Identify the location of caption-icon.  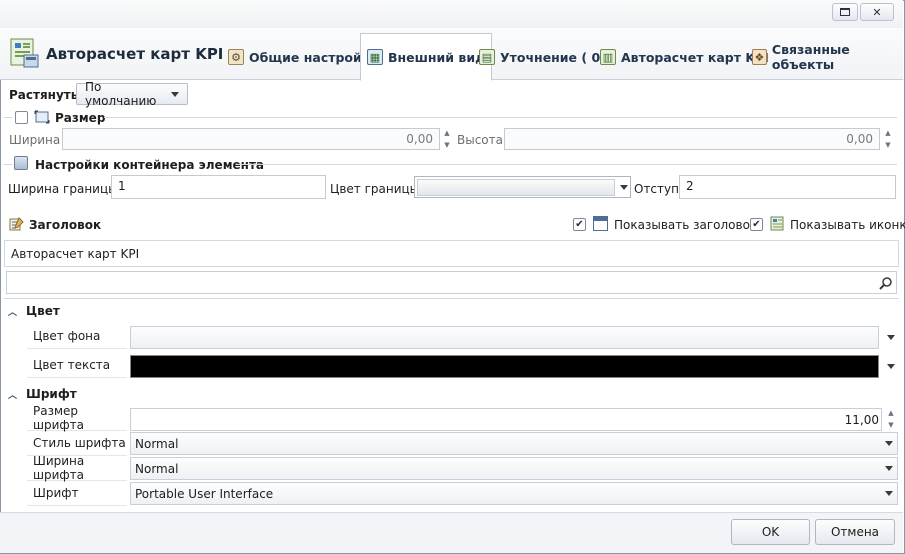
(17, 224).